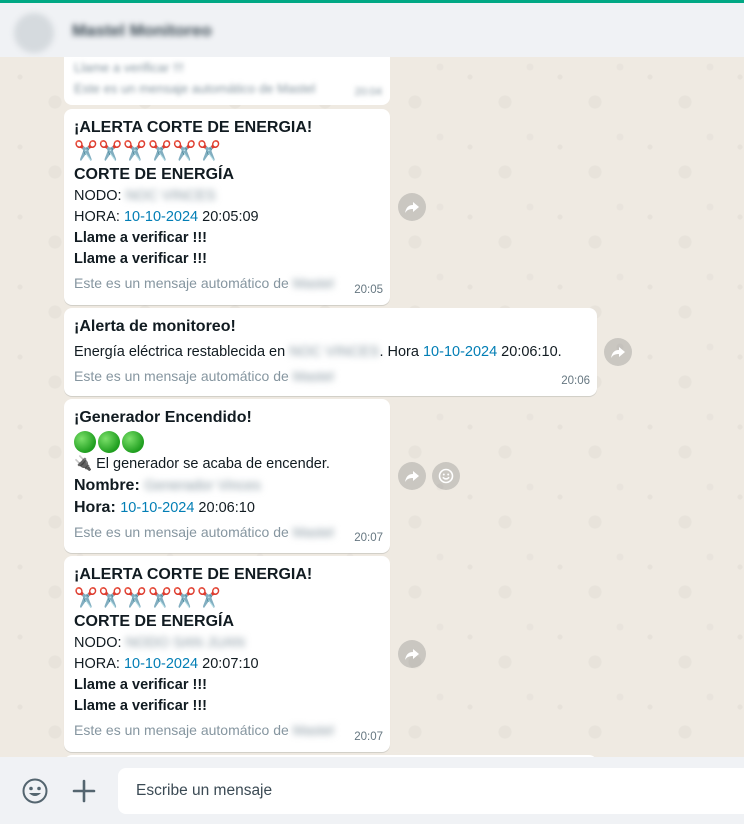 This screenshot has width=744, height=824. I want to click on contact-name: Mastel Monitoreo, so click(142, 31).